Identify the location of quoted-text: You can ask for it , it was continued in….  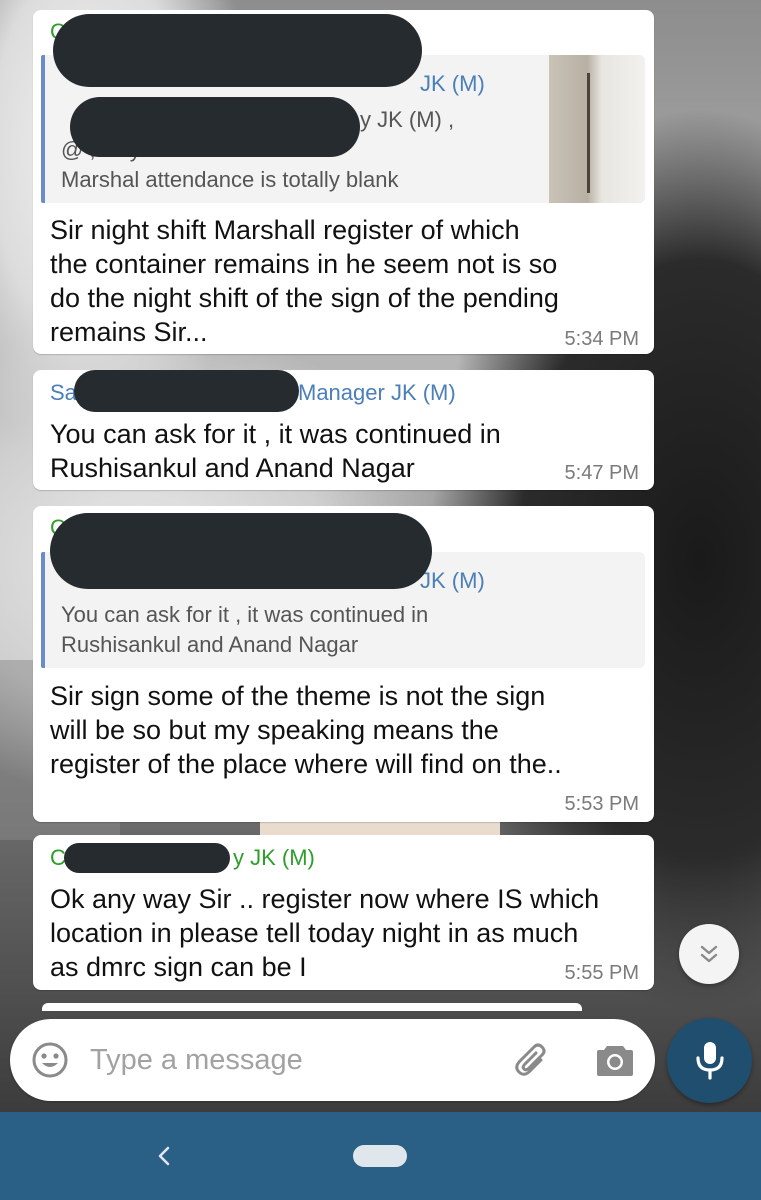
(244, 630).